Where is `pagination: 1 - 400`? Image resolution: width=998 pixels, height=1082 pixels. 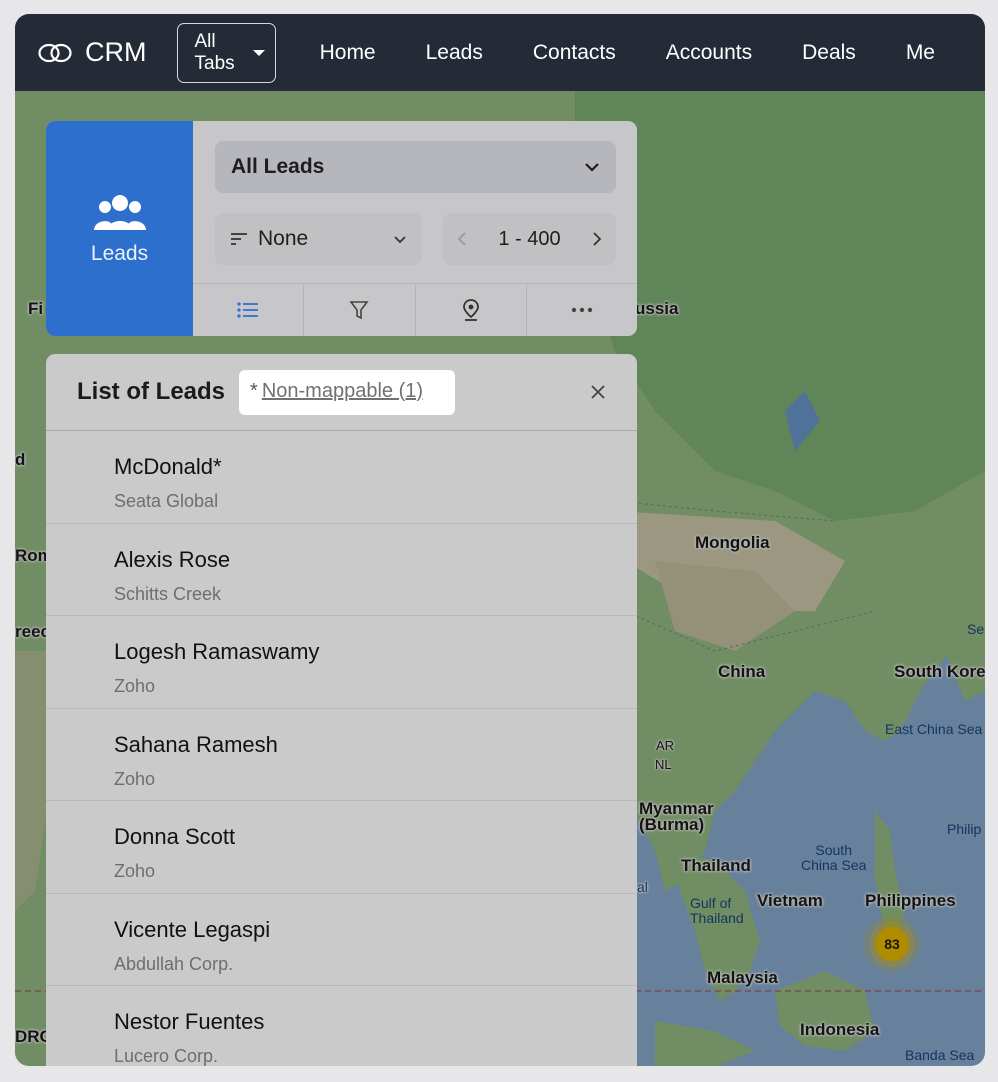 pagination: 1 - 400 is located at coordinates (529, 239).